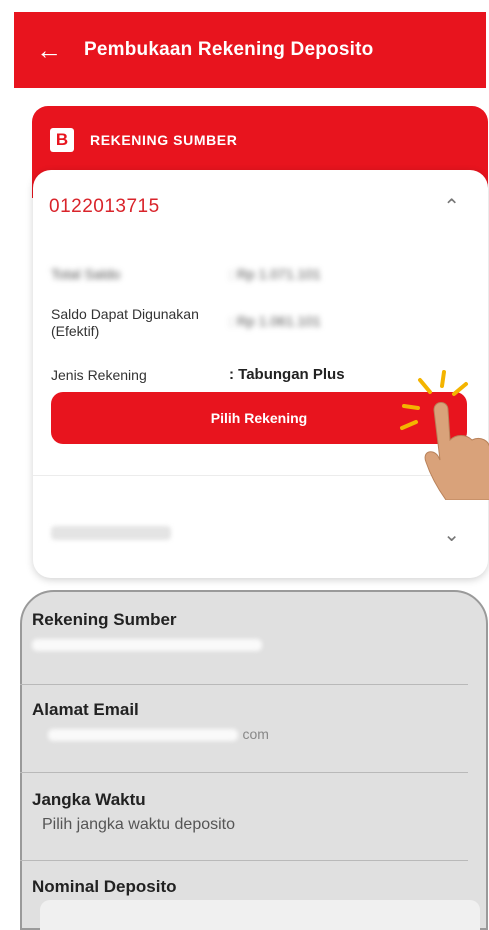 The width and height of the screenshot is (489, 930). What do you see at coordinates (104, 206) in the screenshot?
I see `account-number: 0122013715` at bounding box center [104, 206].